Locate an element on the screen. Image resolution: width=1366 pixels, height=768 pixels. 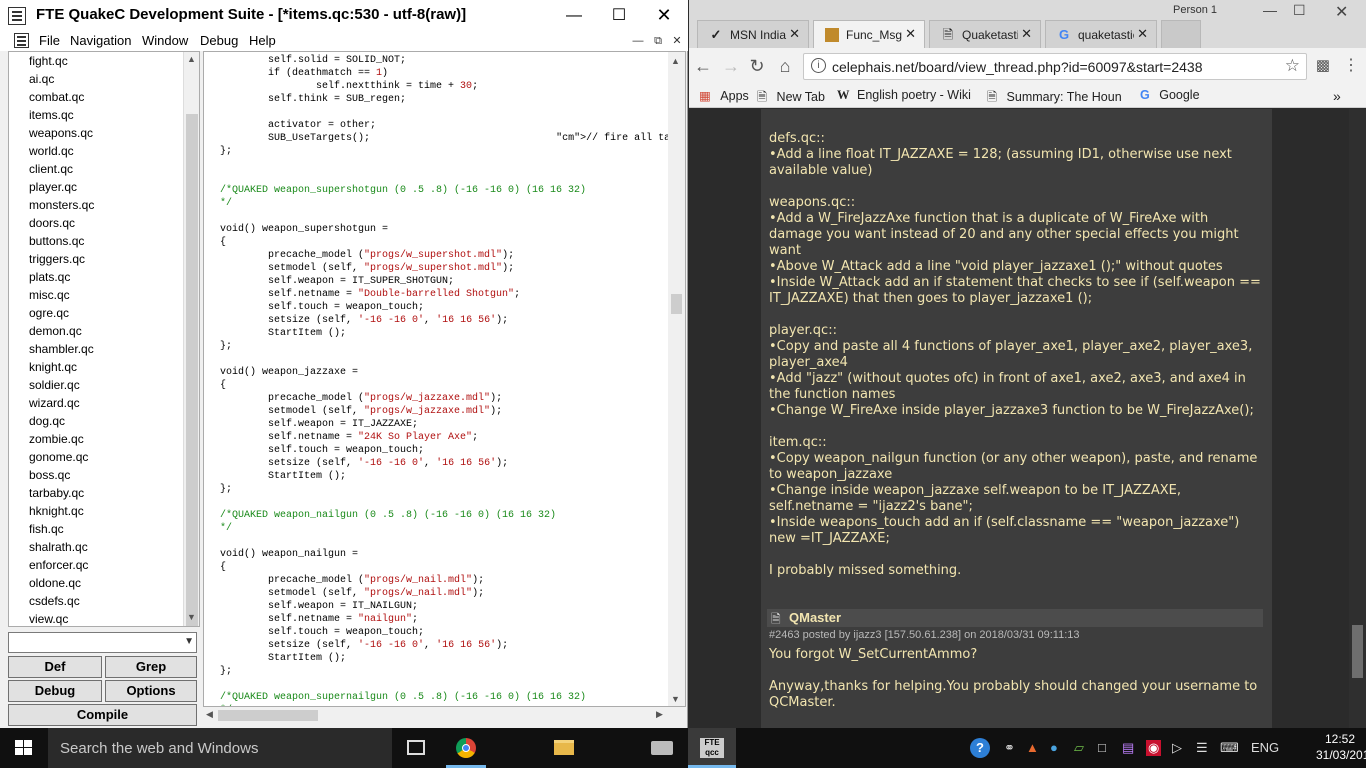
more-bookmarks-icon: » is located at coordinates (1337, 96).